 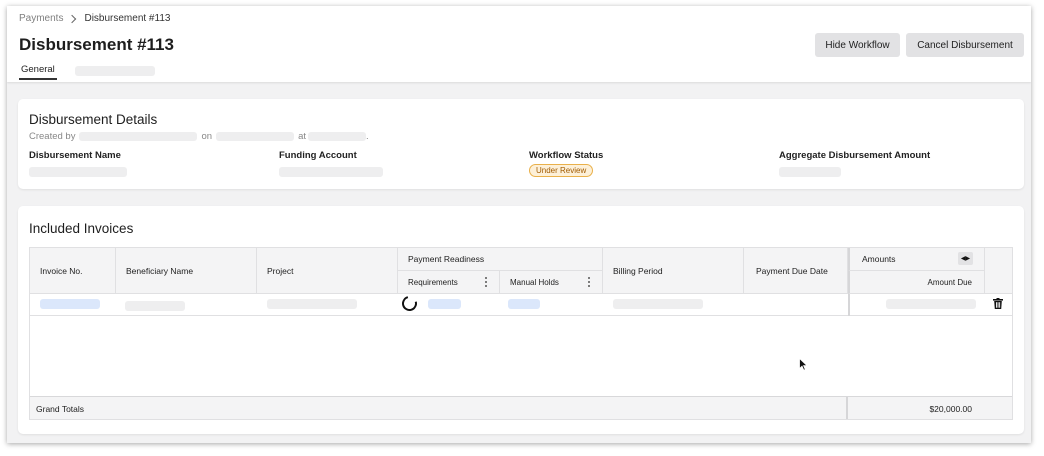 I want to click on mouse-cursor-icon, so click(x=803, y=364).